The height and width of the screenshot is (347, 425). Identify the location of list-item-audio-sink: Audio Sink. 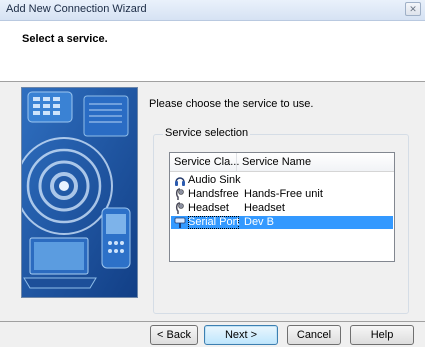
(282, 180).